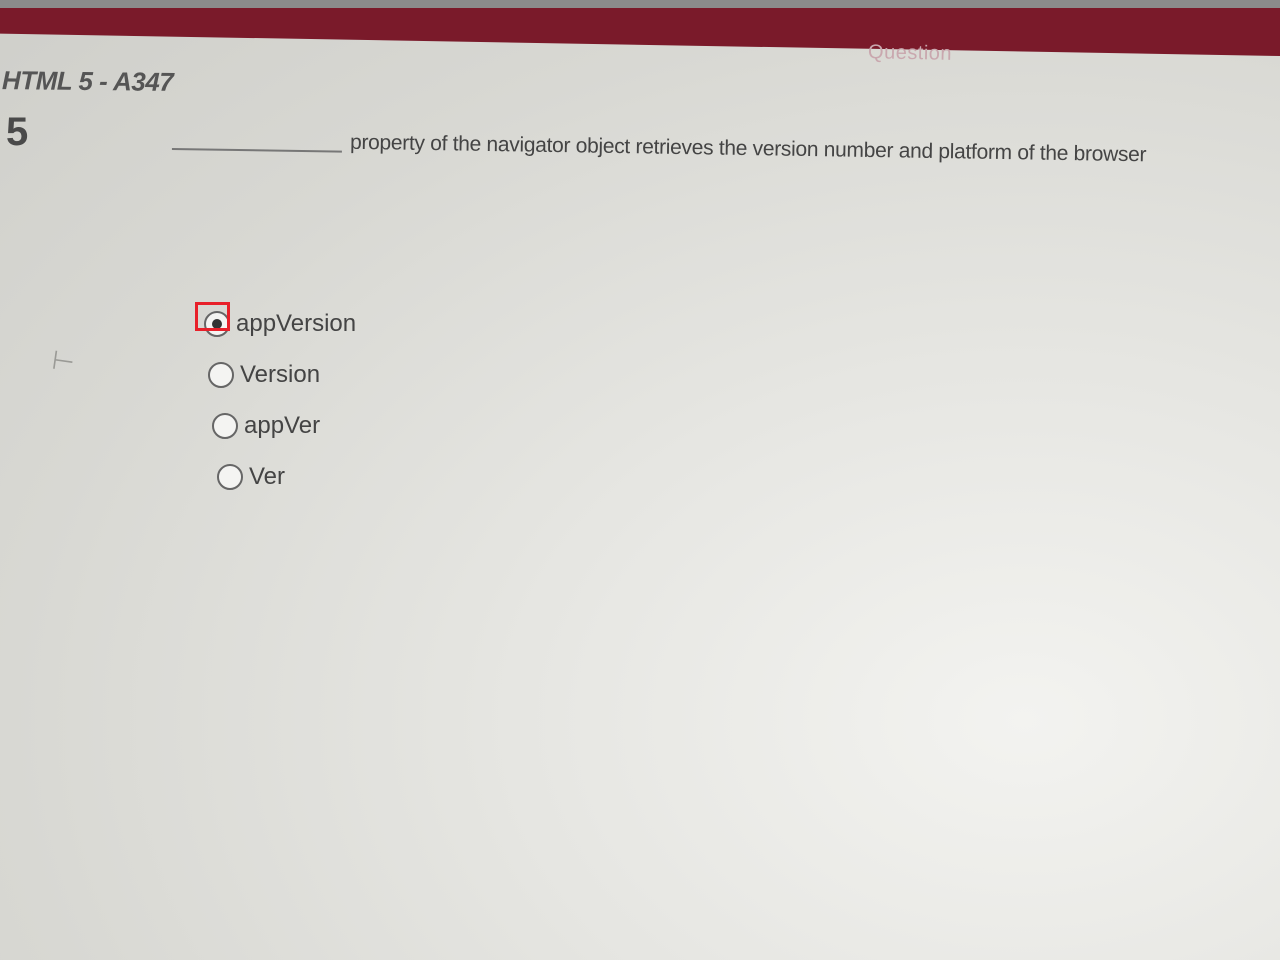 Image resolution: width=1280 pixels, height=960 pixels. I want to click on option-ver: Ver, so click(286, 476).